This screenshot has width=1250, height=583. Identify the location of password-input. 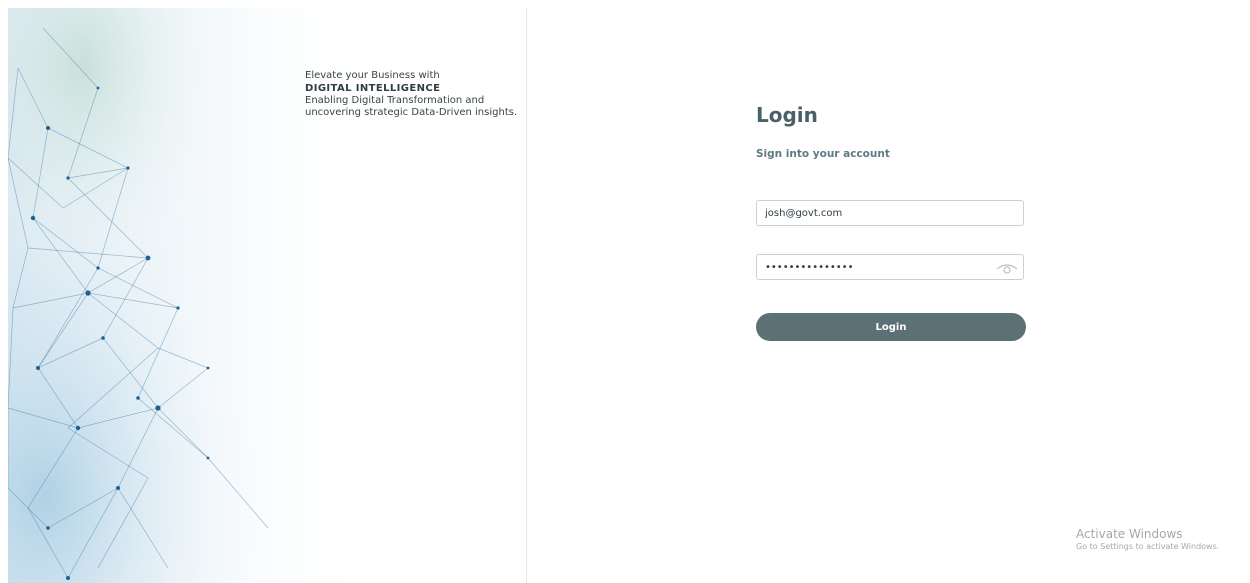
(880, 267).